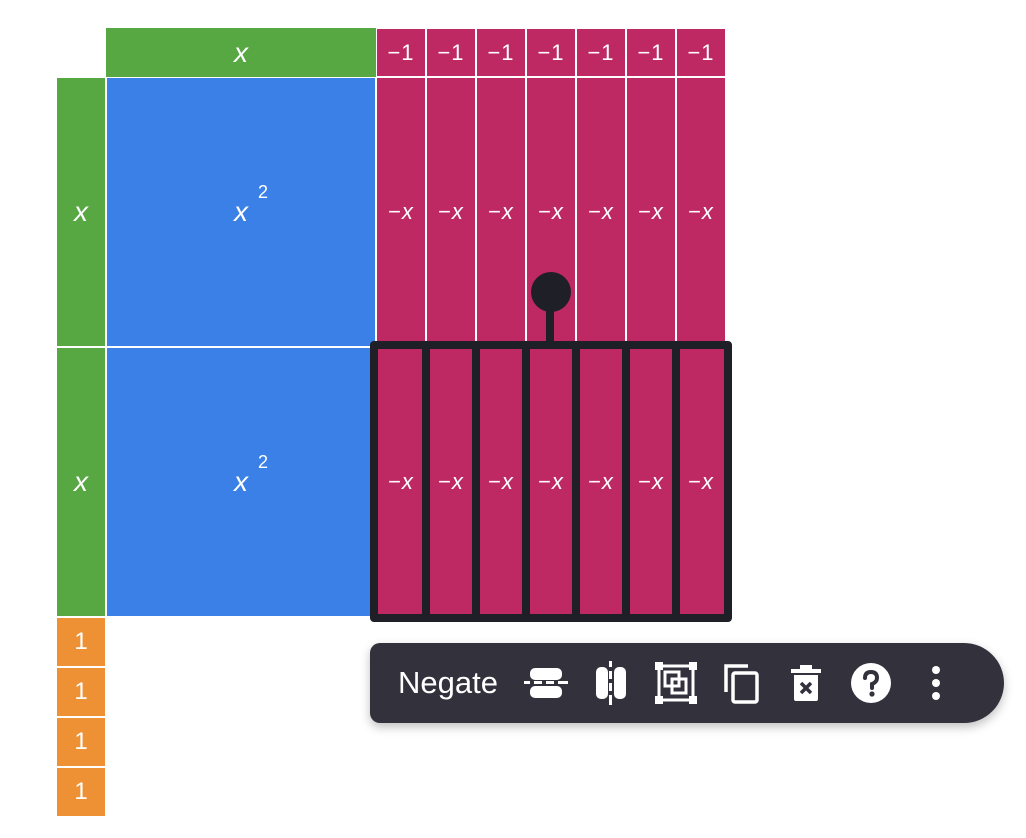 This screenshot has width=1026, height=838. Describe the element at coordinates (448, 683) in the screenshot. I see `negate-button: Negate` at that location.